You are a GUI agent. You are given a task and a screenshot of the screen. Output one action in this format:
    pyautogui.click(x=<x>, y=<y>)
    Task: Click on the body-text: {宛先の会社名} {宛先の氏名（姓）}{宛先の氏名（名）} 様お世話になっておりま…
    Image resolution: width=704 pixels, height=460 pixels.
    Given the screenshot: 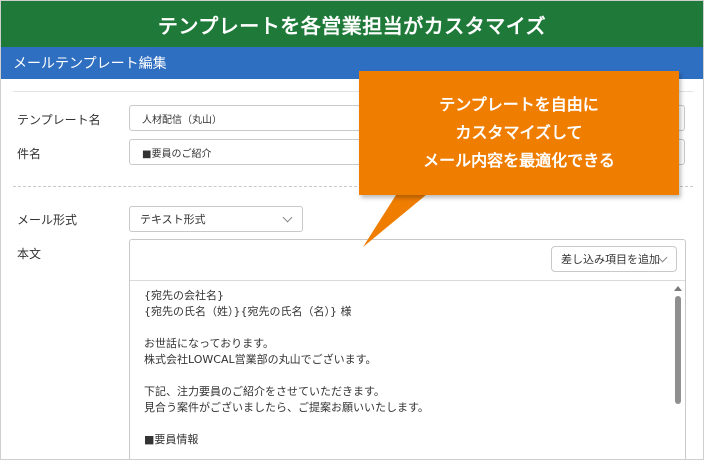 What is the action you would take?
    pyautogui.click(x=286, y=368)
    